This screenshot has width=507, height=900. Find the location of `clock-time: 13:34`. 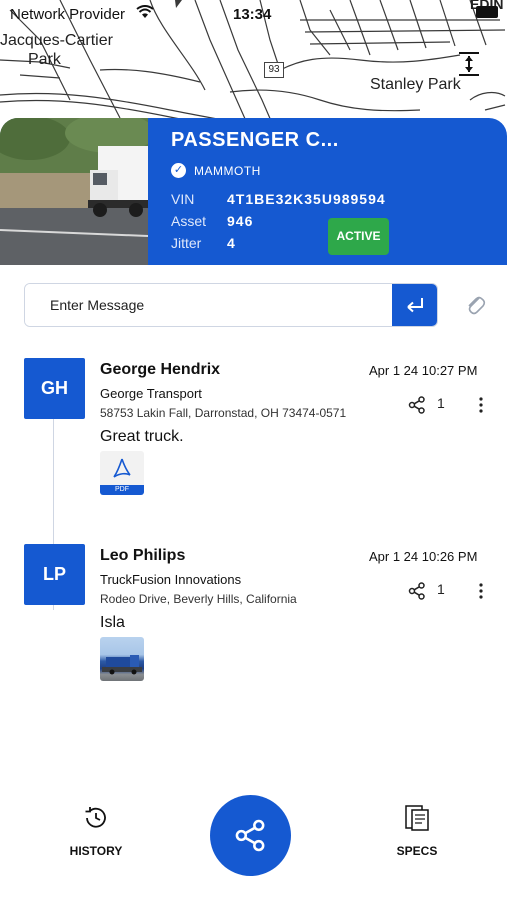

clock-time: 13:34 is located at coordinates (252, 14).